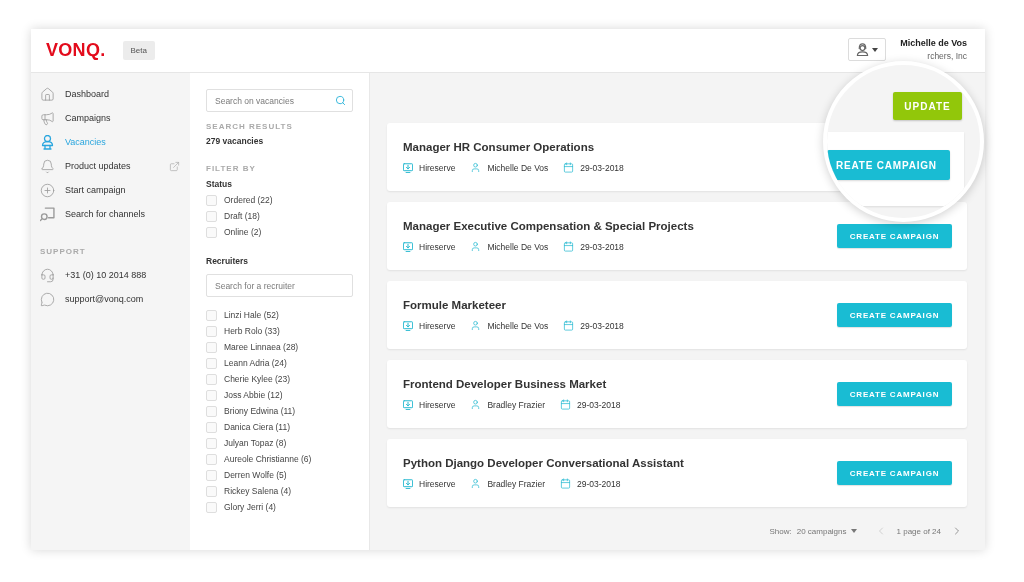  Describe the element at coordinates (174, 166) in the screenshot. I see `external-link-icon` at that location.